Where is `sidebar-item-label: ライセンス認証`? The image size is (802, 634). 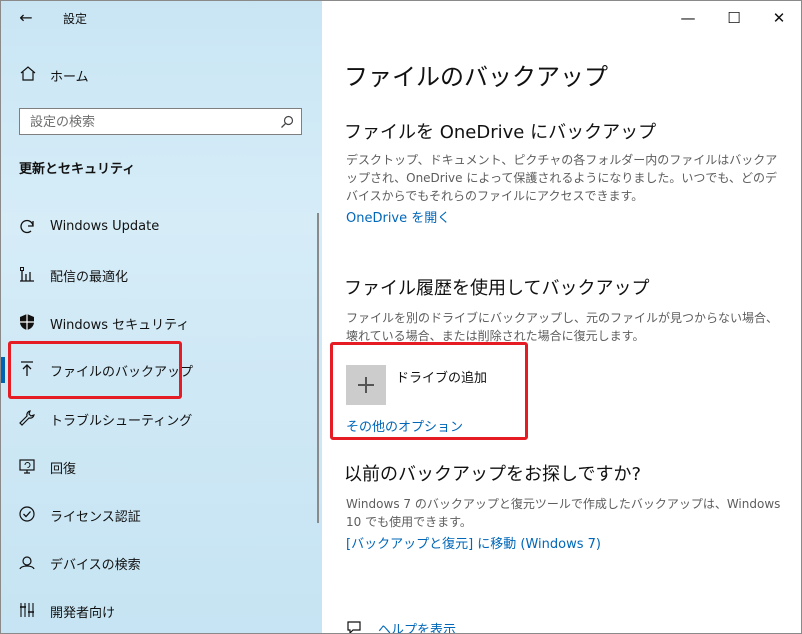
sidebar-item-label: ライセンス認証 is located at coordinates (95, 517).